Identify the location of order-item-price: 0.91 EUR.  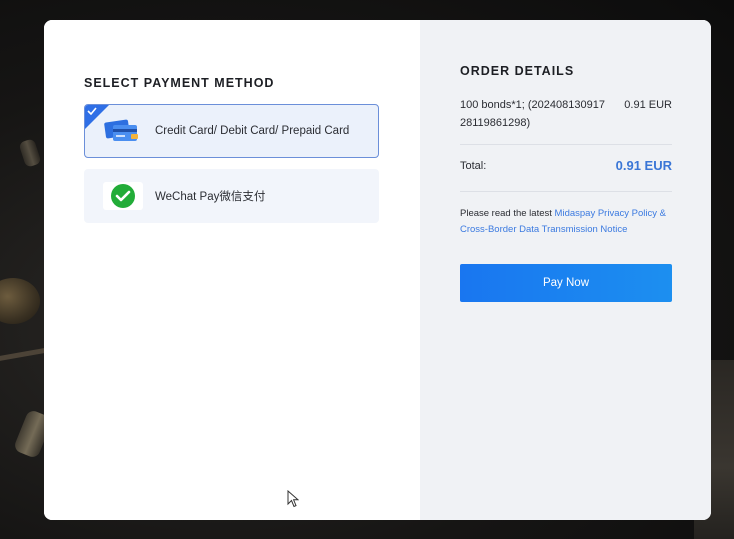
(648, 105).